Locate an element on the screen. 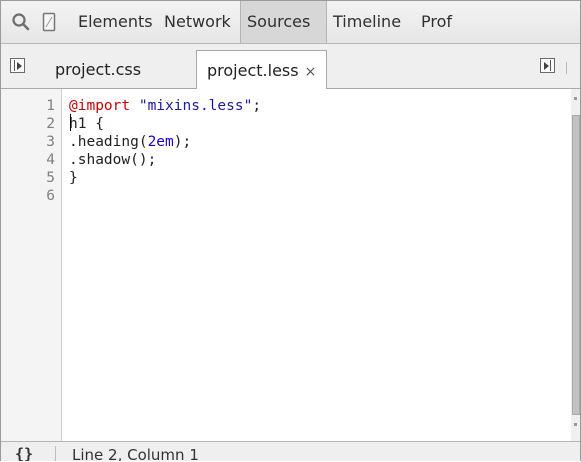 The width and height of the screenshot is (581, 462). code-token: @import is located at coordinates (100, 106).